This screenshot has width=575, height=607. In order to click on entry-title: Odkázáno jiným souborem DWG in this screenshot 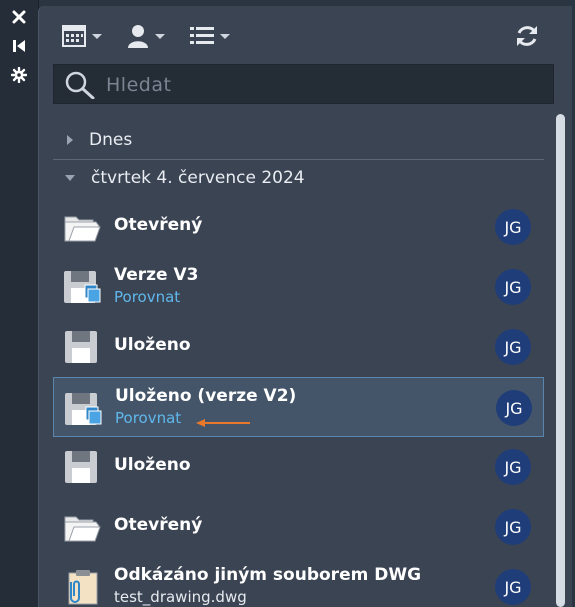, I will do `click(268, 575)`.